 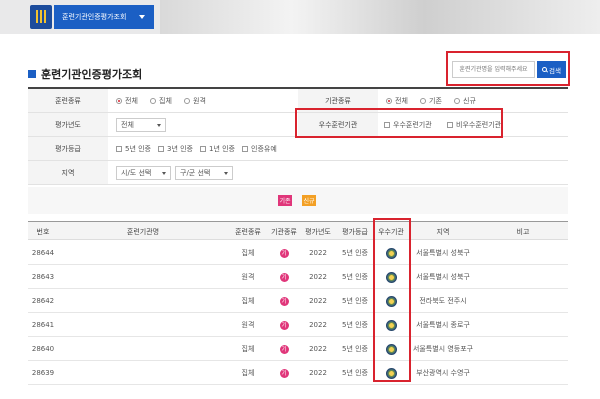 What do you see at coordinates (127, 125) in the screenshot?
I see `eval-year-value: 전체` at bounding box center [127, 125].